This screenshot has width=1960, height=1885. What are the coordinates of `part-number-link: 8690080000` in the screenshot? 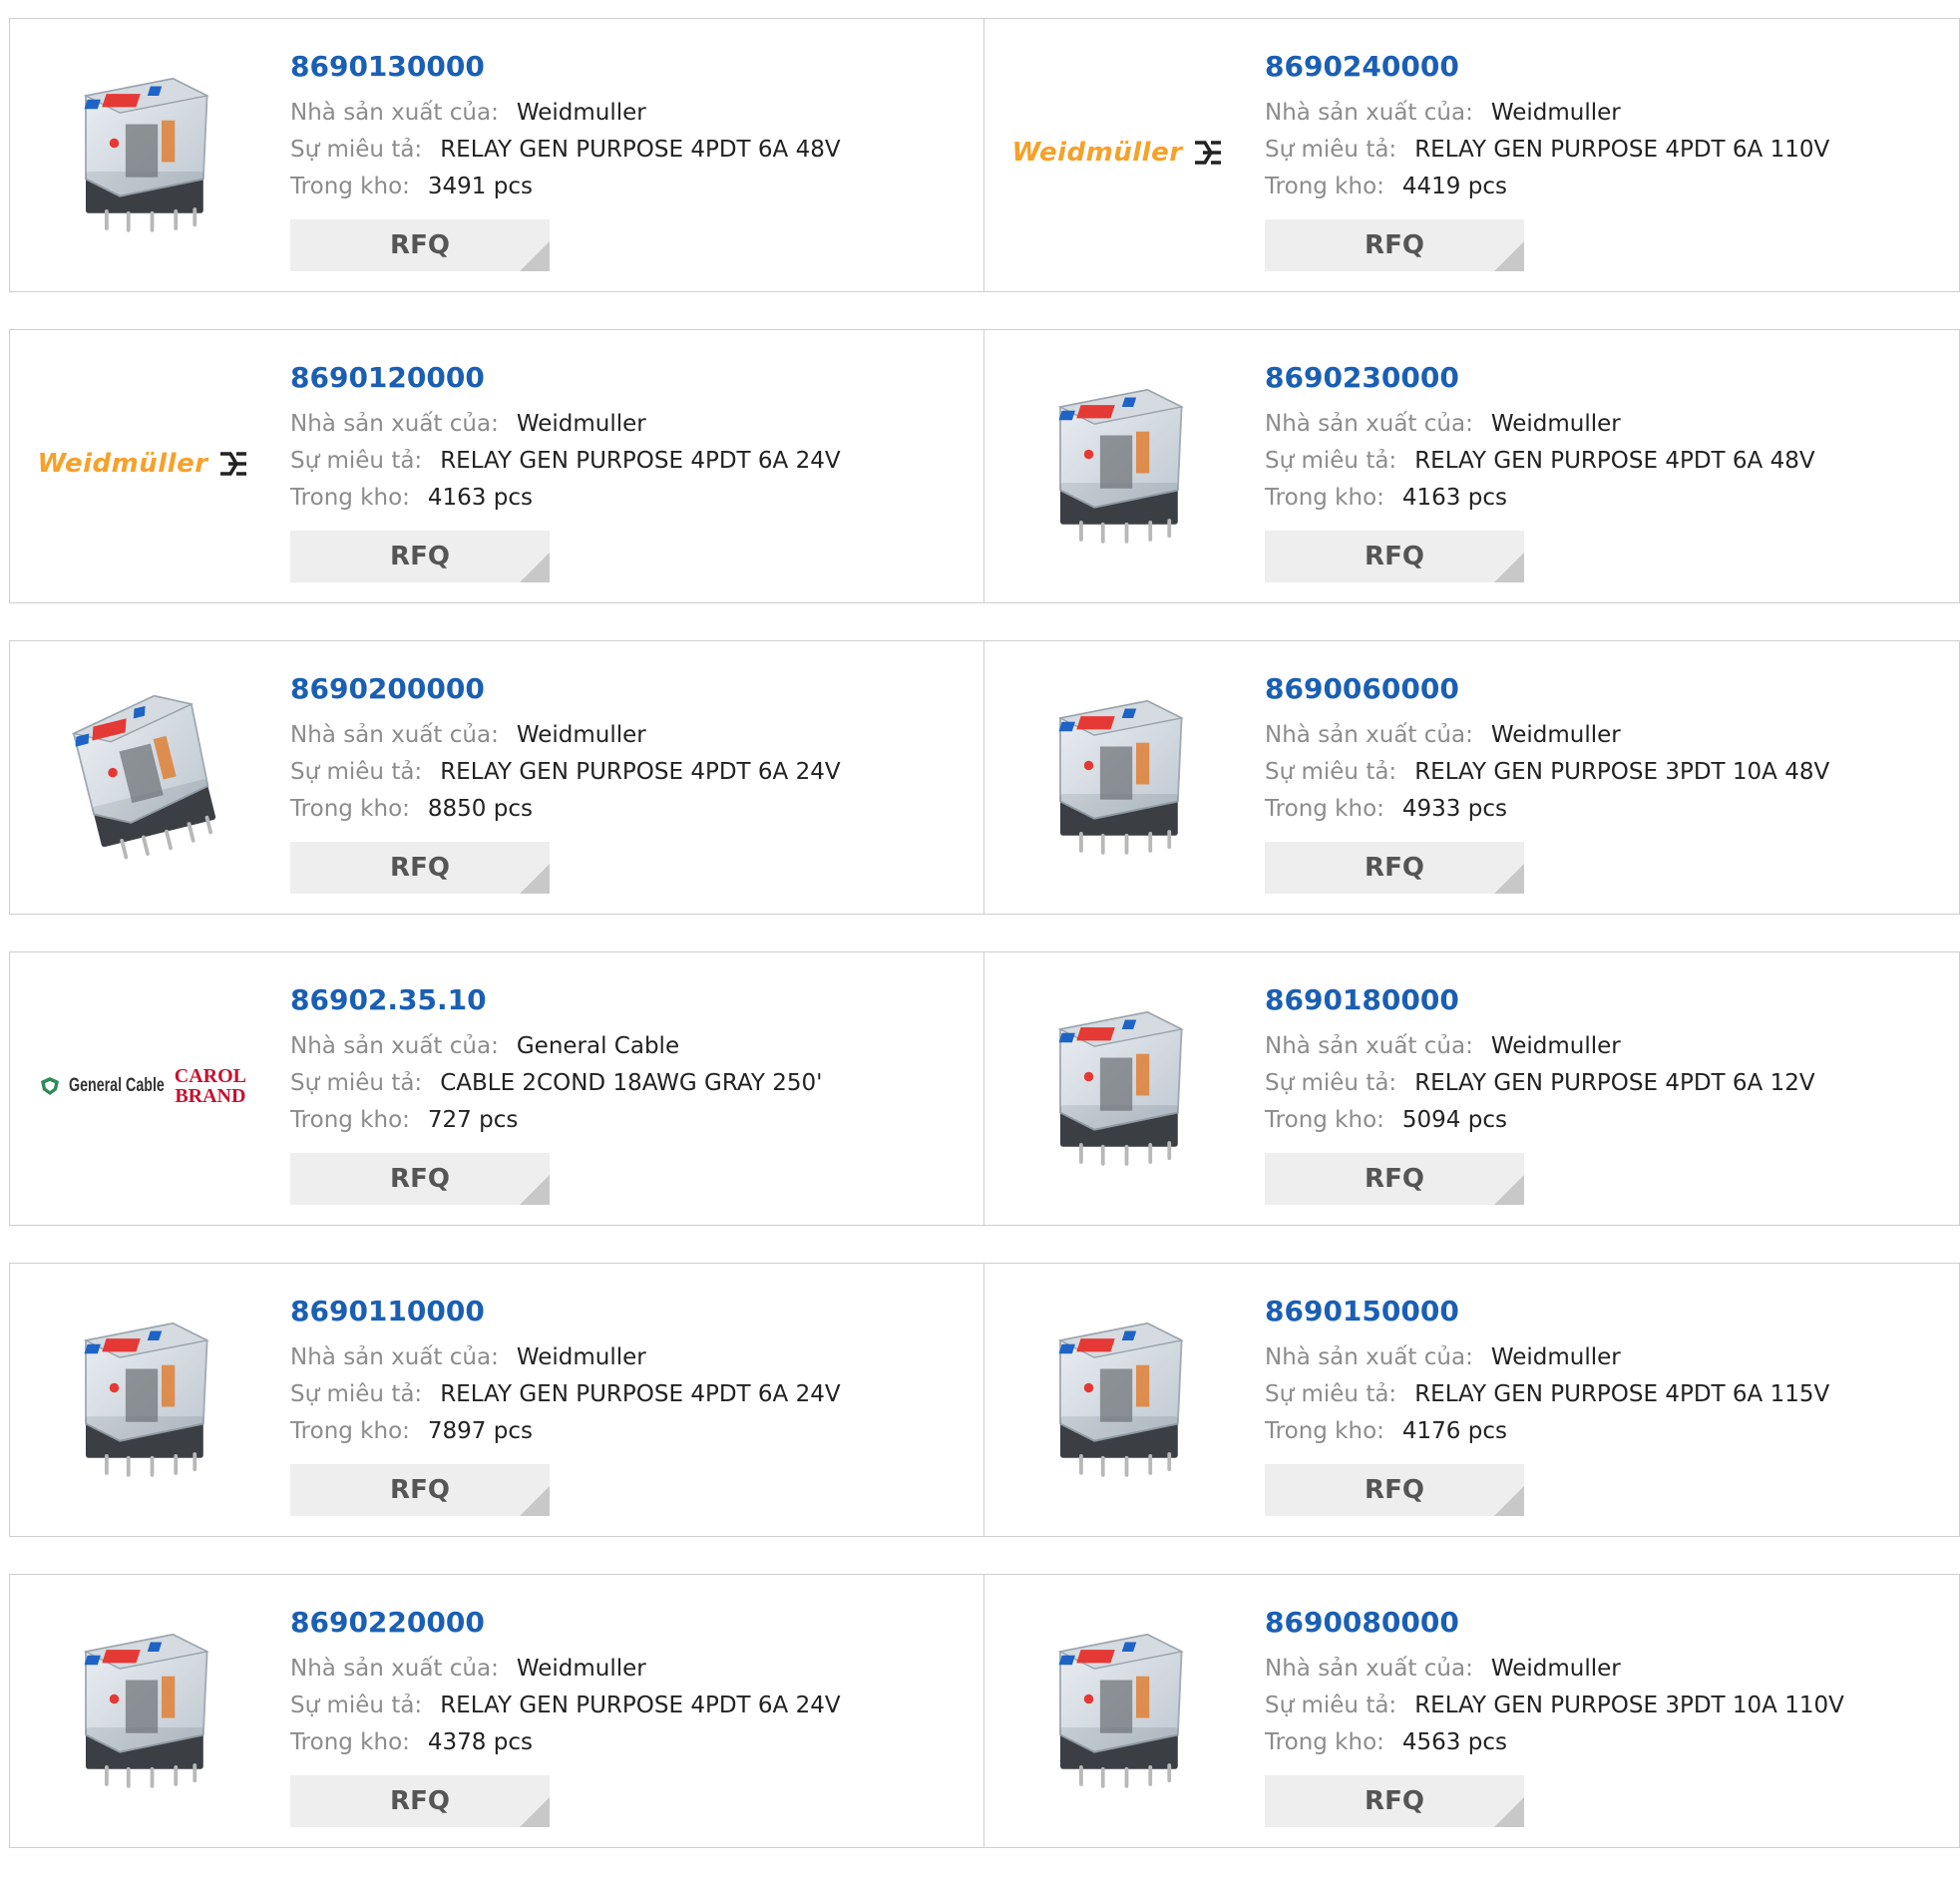 It's located at (1607, 1623).